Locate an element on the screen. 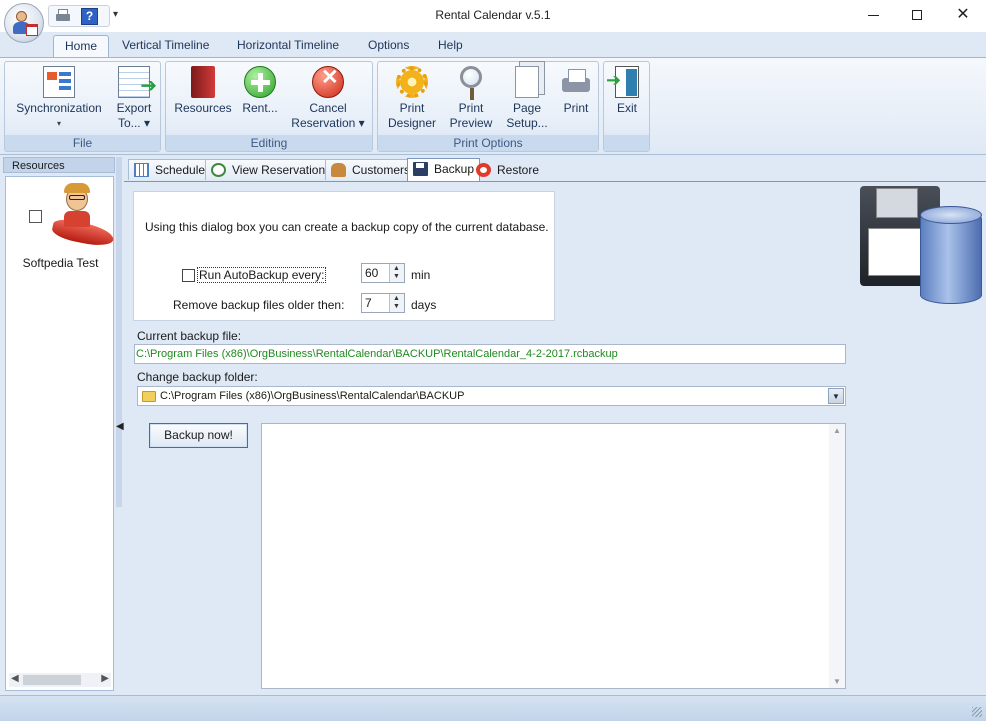 This screenshot has width=986, height=721. tab-restore: Restore is located at coordinates (507, 169).